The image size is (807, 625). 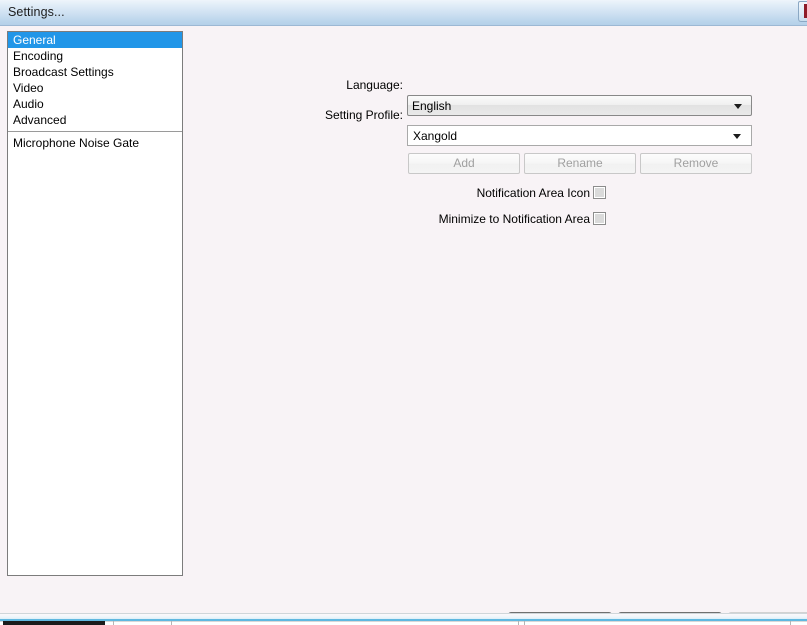 I want to click on minimize-to-notification-area-checkbox, so click(x=599, y=218).